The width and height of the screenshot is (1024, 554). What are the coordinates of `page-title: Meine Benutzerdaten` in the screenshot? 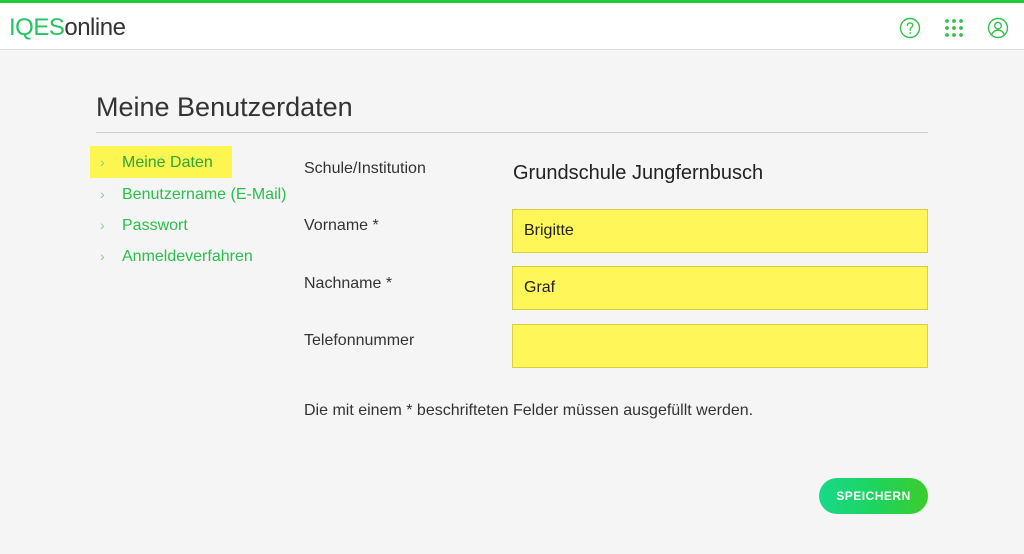 It's located at (224, 107).